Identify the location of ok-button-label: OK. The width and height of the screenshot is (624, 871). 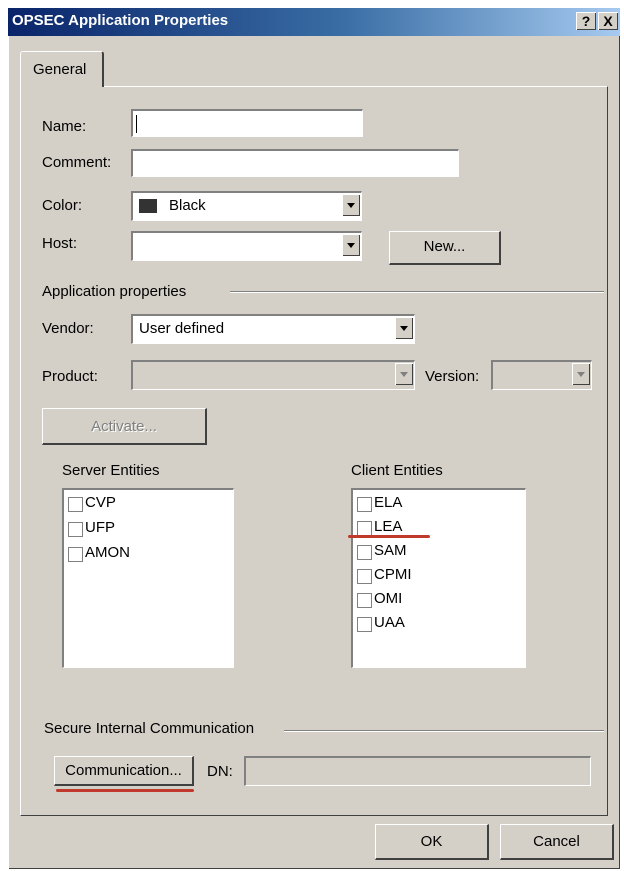
(431, 841).